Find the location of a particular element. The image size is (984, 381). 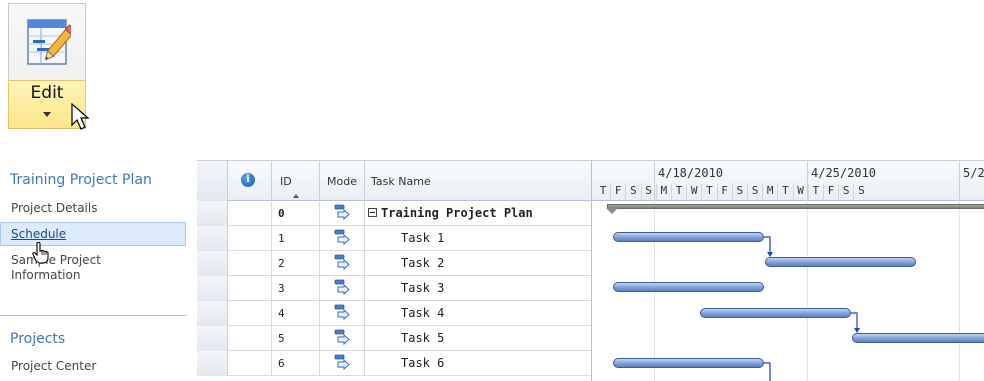

id-header-label: ID is located at coordinates (286, 181).